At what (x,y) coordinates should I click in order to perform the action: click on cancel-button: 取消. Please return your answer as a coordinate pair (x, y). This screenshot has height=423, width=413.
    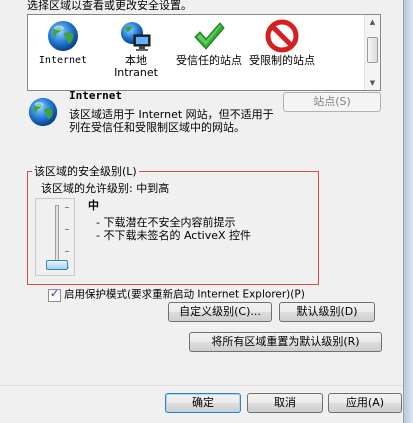
    Looking at the image, I should click on (285, 403).